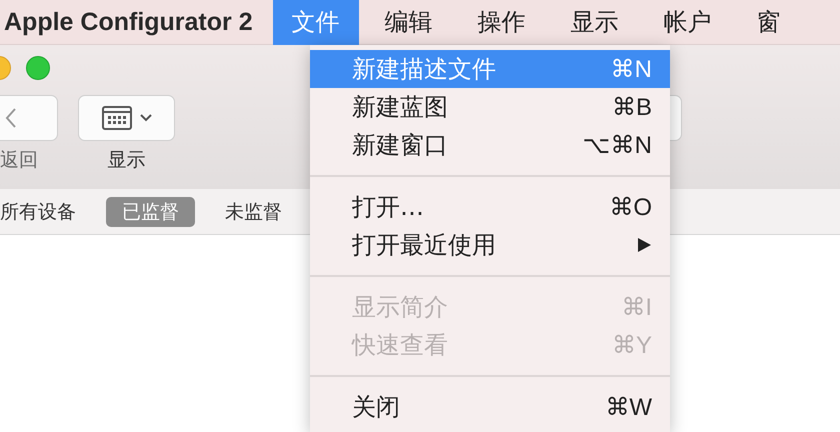 This screenshot has width=840, height=432. What do you see at coordinates (117, 118) in the screenshot?
I see `calendar-icon` at bounding box center [117, 118].